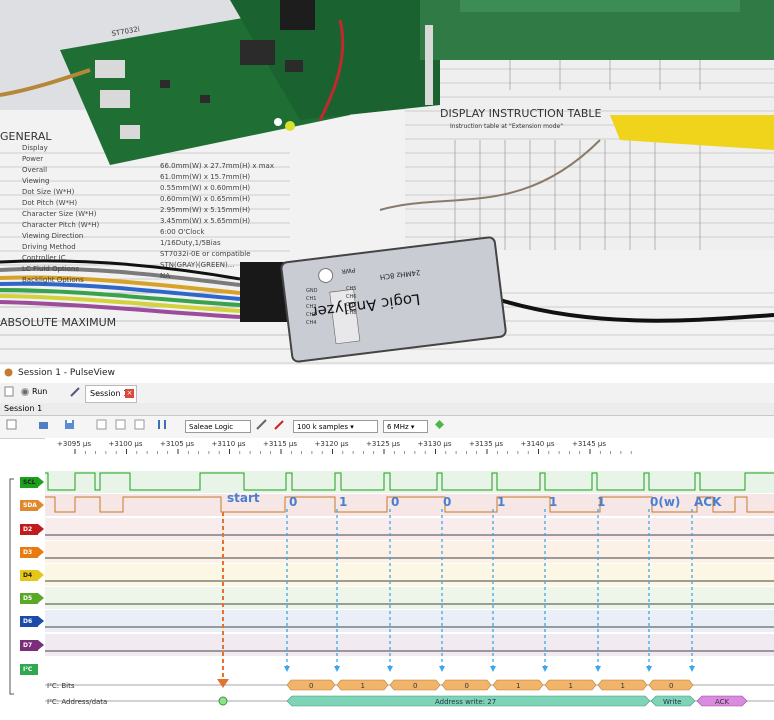 The width and height of the screenshot is (774, 720). I want to click on rate-select: 6 MHz ▾, so click(405, 426).